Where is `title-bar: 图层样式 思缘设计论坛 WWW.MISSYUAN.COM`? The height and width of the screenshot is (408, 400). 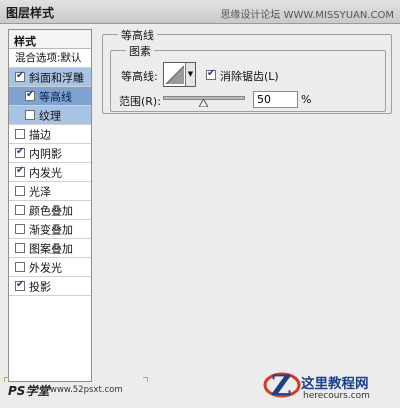
title-bar: 图层样式 思缘设计论坛 WWW.MISSYUAN.COM is located at coordinates (200, 12).